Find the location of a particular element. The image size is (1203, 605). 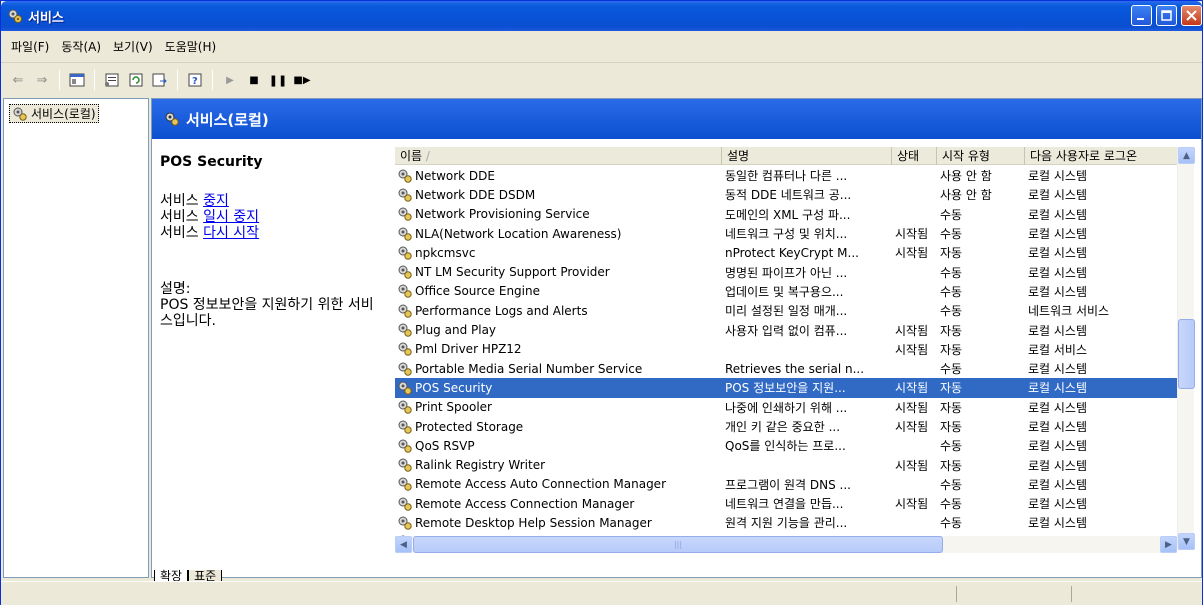

column-header-name: 이름 / is located at coordinates (558, 156).